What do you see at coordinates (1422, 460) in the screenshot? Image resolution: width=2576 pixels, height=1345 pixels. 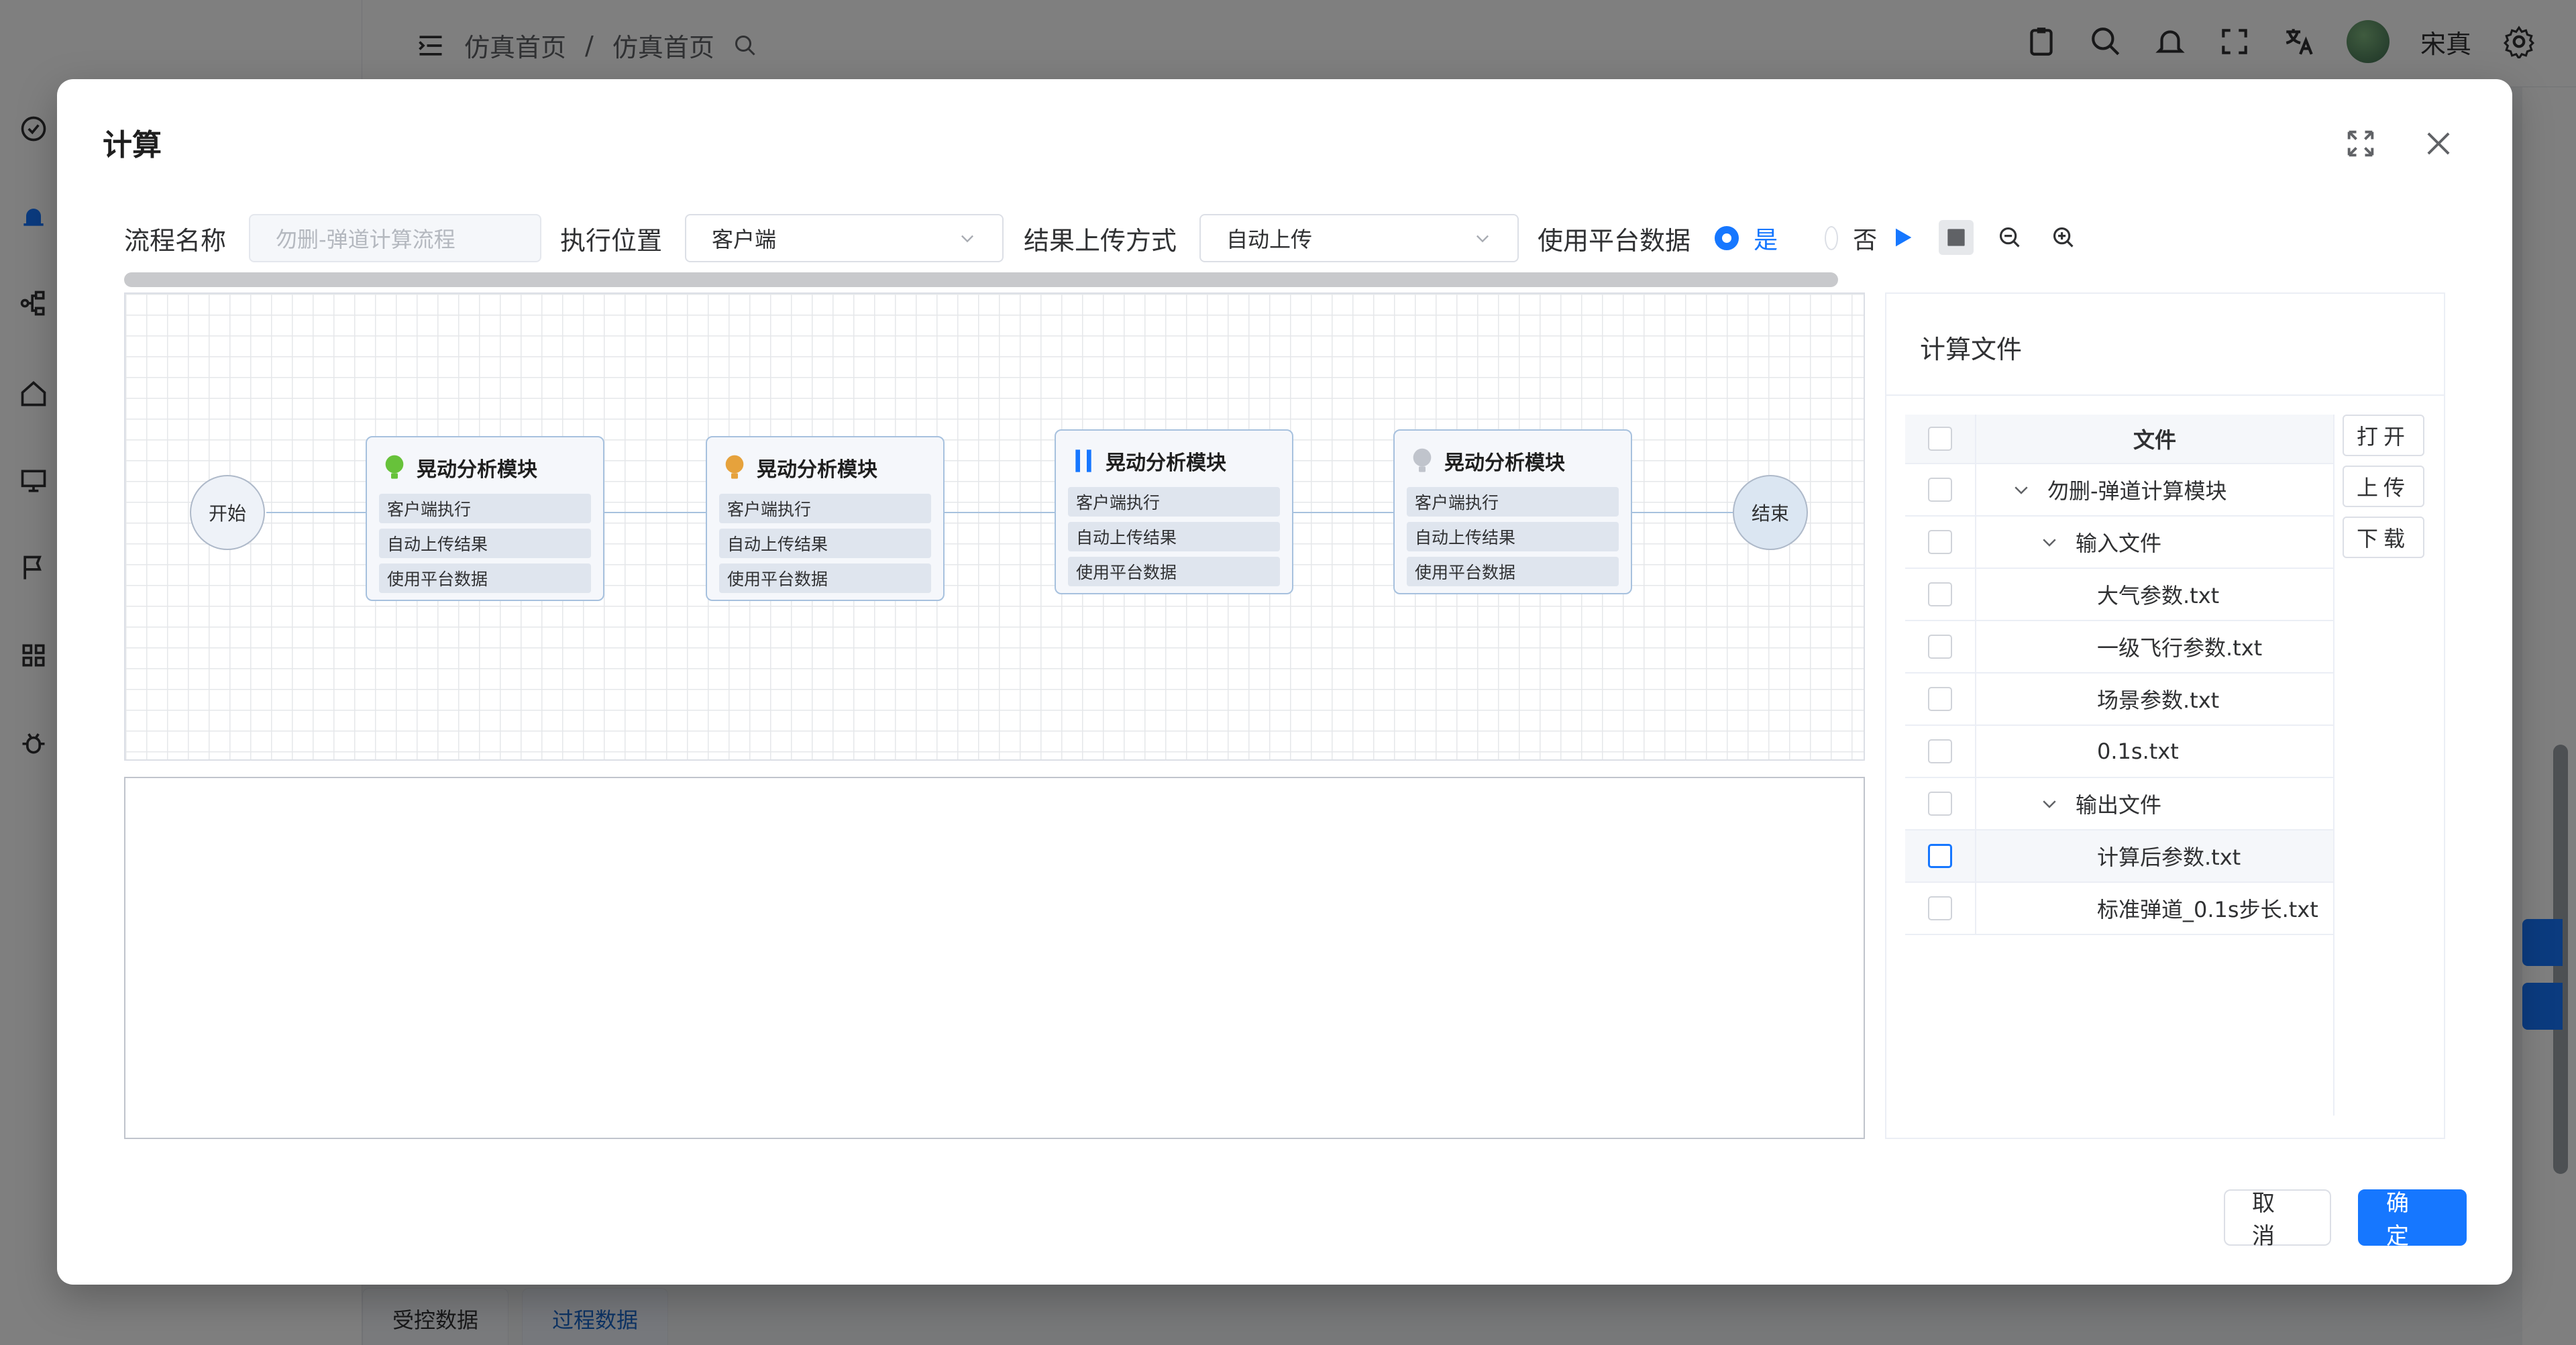 I see `gray-bulb-icon` at bounding box center [1422, 460].